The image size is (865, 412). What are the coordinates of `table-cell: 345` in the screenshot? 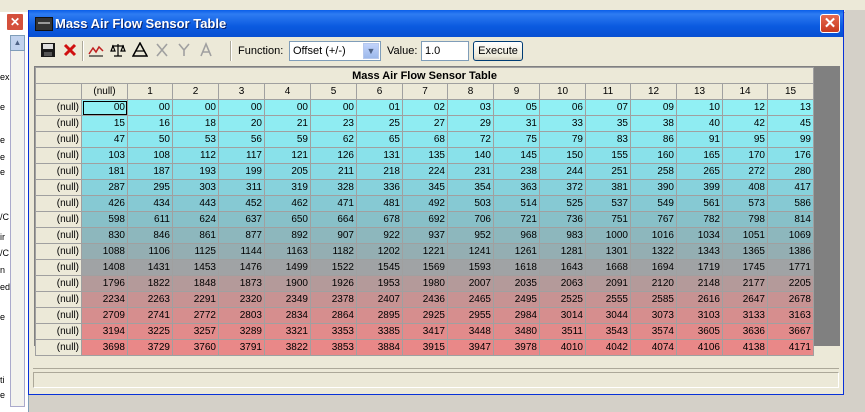 It's located at (425, 187).